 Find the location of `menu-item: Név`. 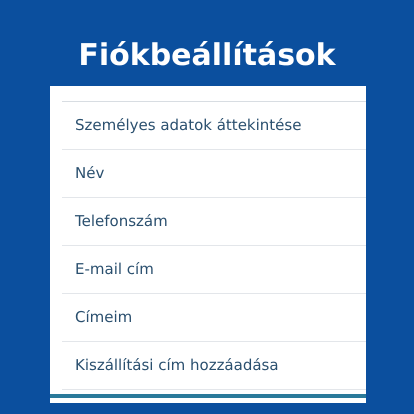

menu-item: Név is located at coordinates (214, 174).